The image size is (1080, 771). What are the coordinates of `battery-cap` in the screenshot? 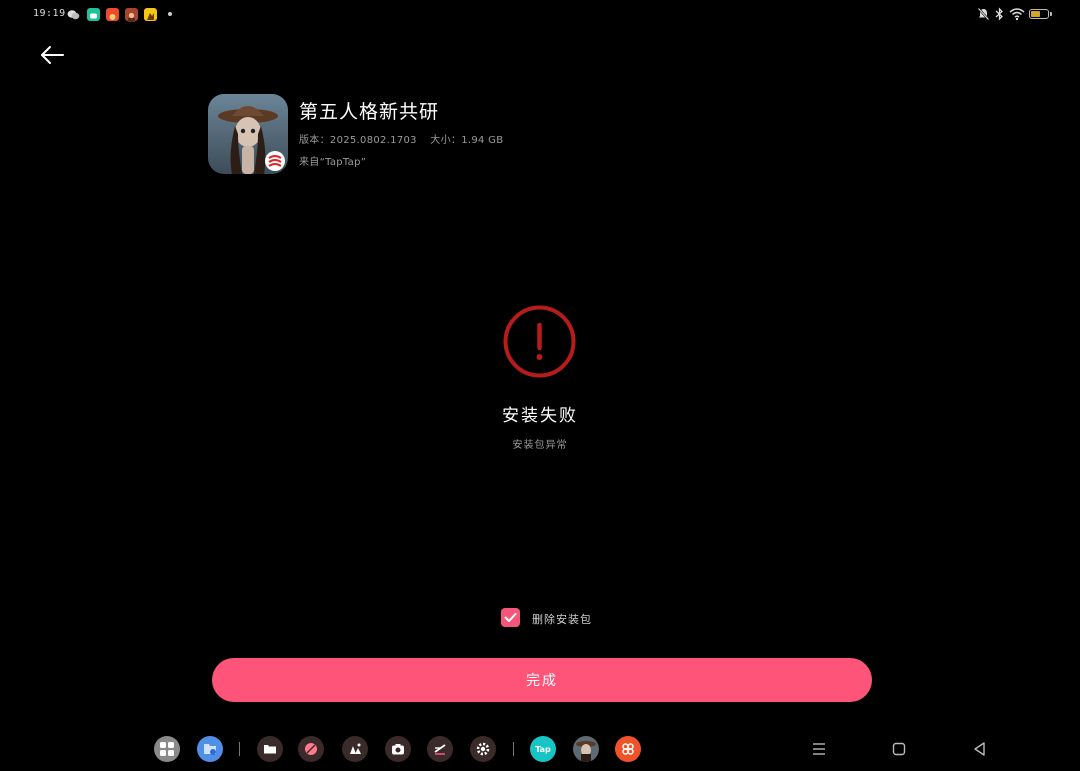 It's located at (1051, 14).